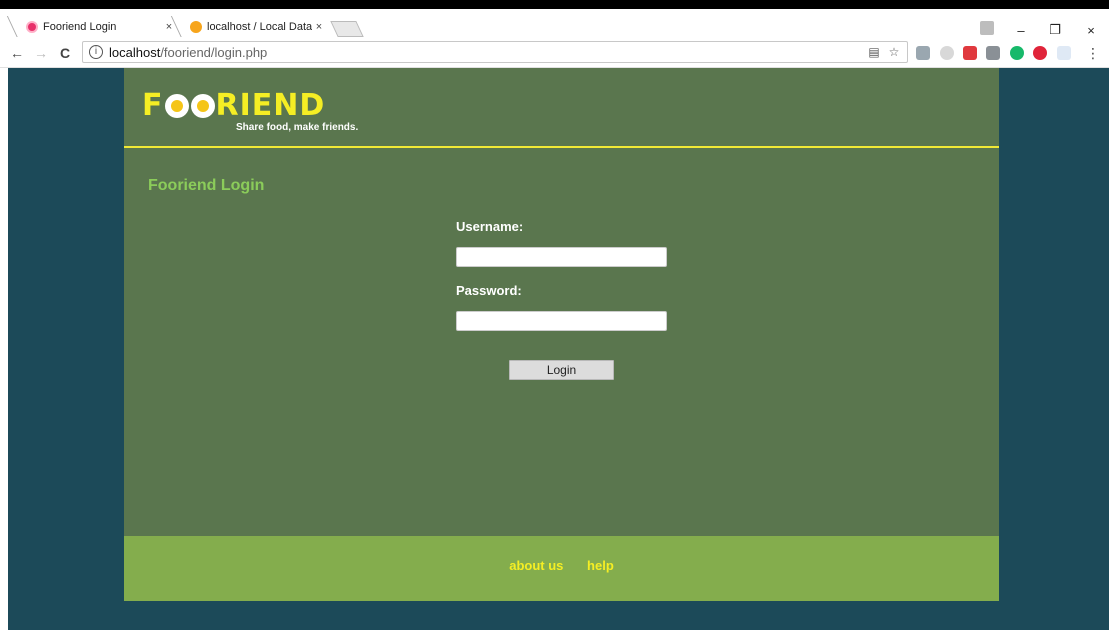 The height and width of the screenshot is (630, 1109). I want to click on phpmyadmin-favicon-icon, so click(196, 27).